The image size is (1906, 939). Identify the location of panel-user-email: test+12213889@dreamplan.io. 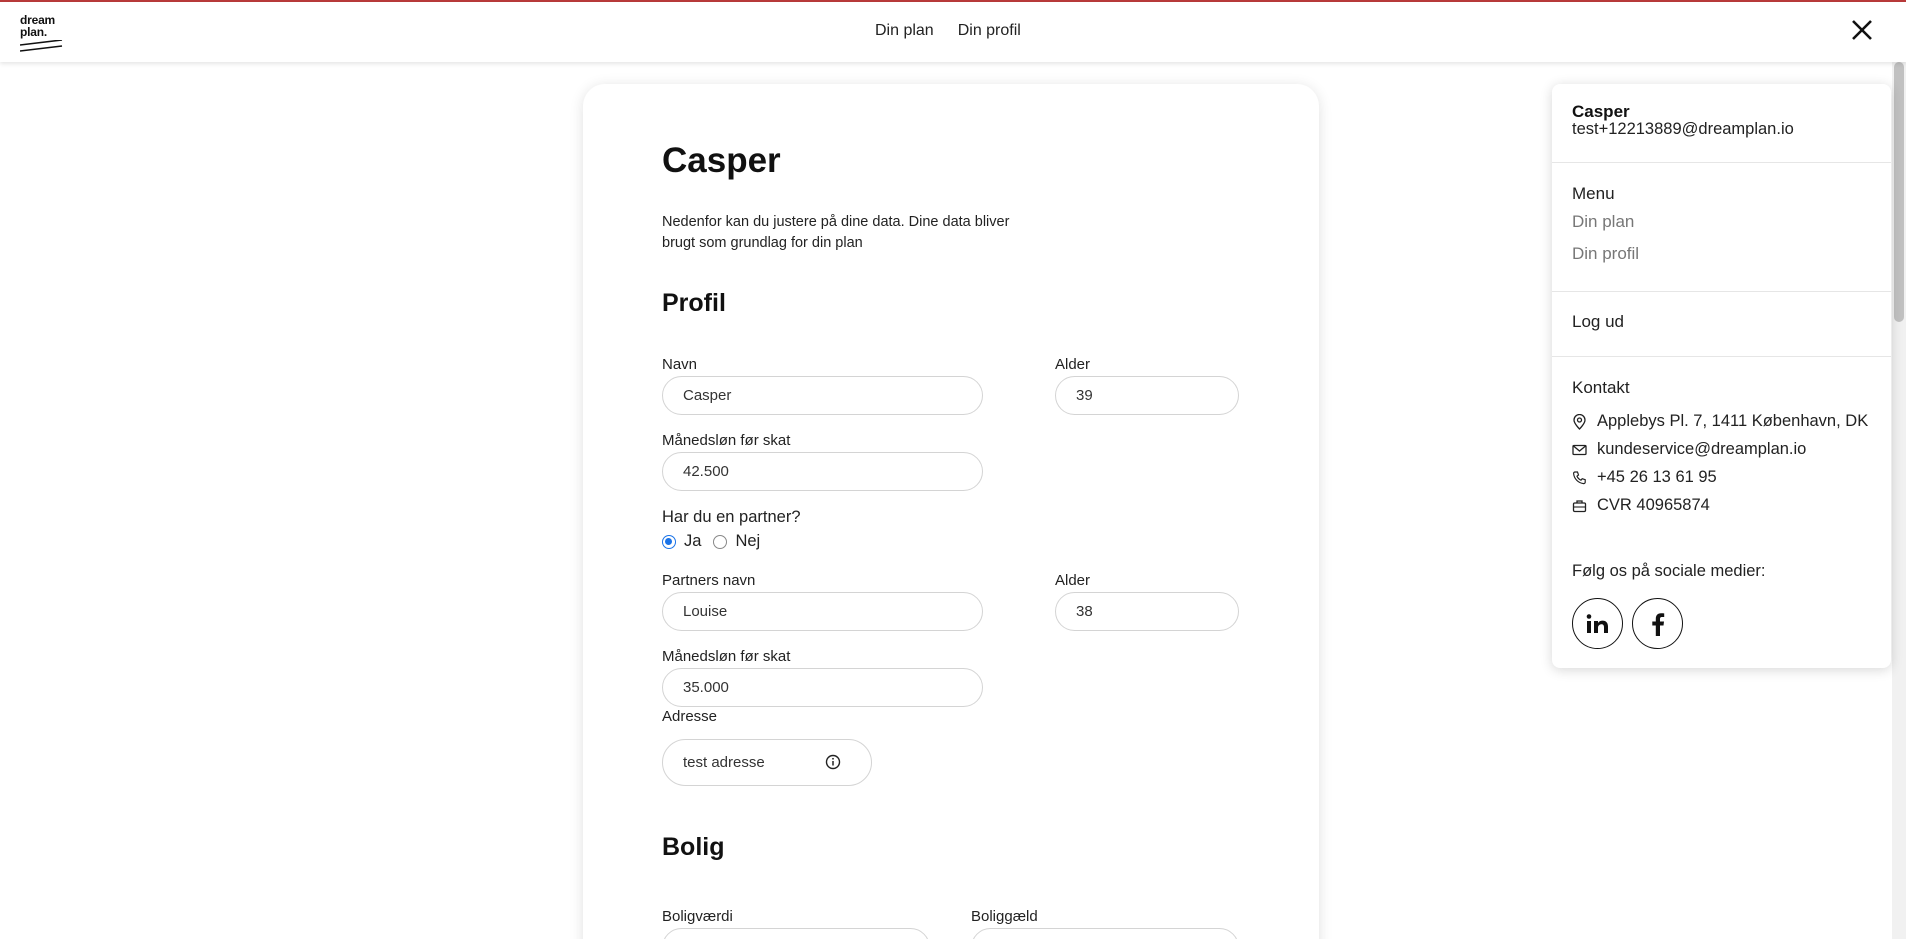
(1683, 129).